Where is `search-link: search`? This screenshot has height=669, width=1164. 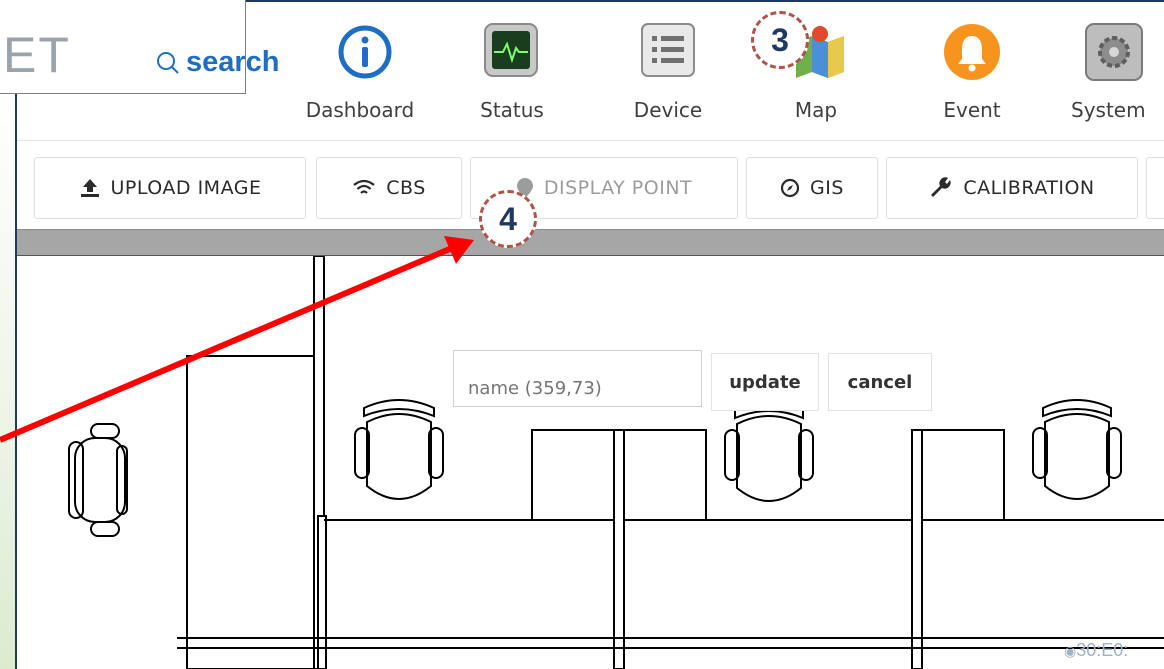 search-link: search is located at coordinates (218, 62).